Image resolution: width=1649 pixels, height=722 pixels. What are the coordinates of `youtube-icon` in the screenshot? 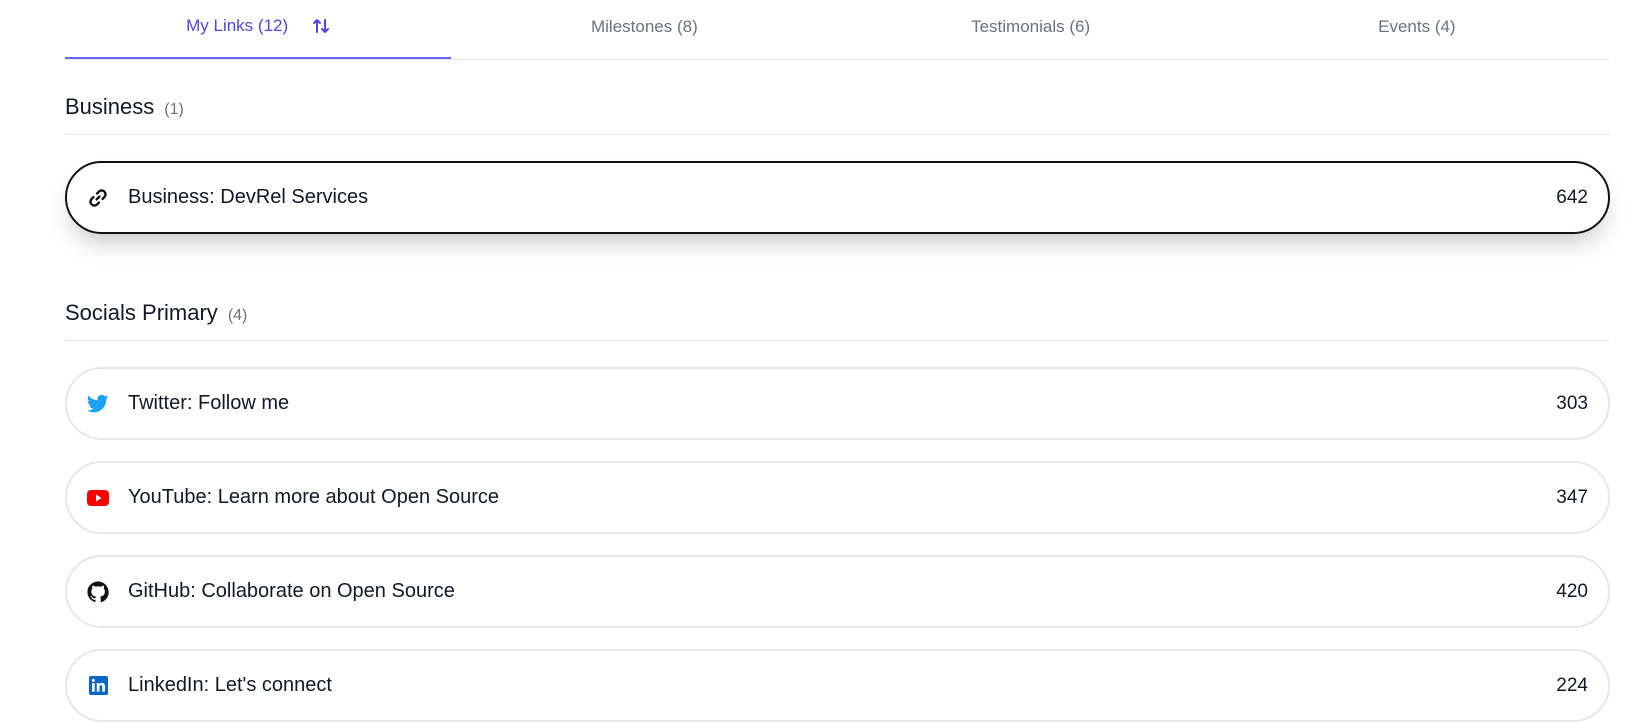 It's located at (98, 498).